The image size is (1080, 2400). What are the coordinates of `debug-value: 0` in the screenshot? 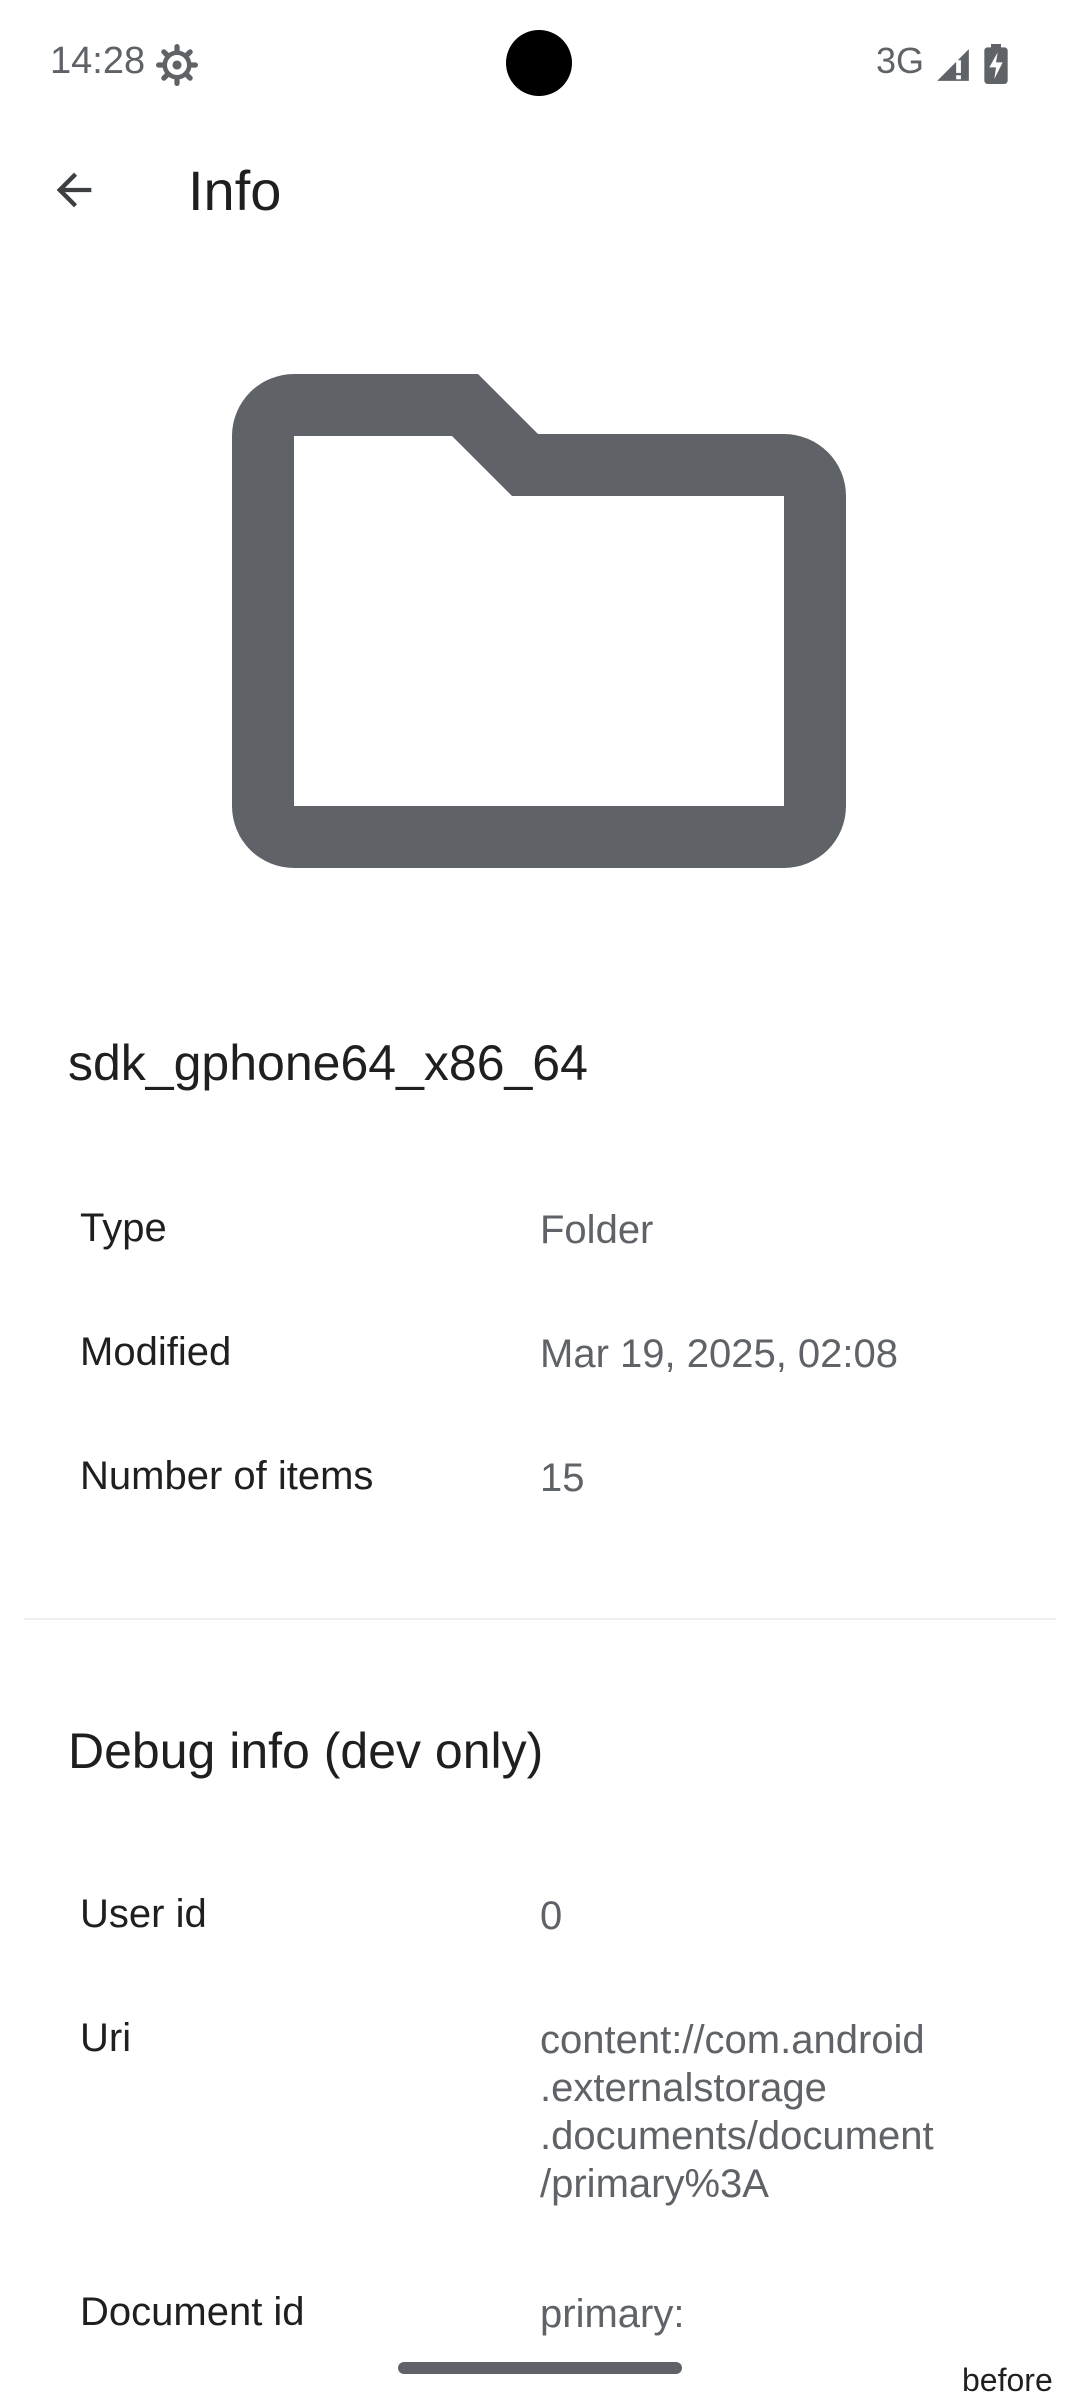 It's located at (551, 1916).